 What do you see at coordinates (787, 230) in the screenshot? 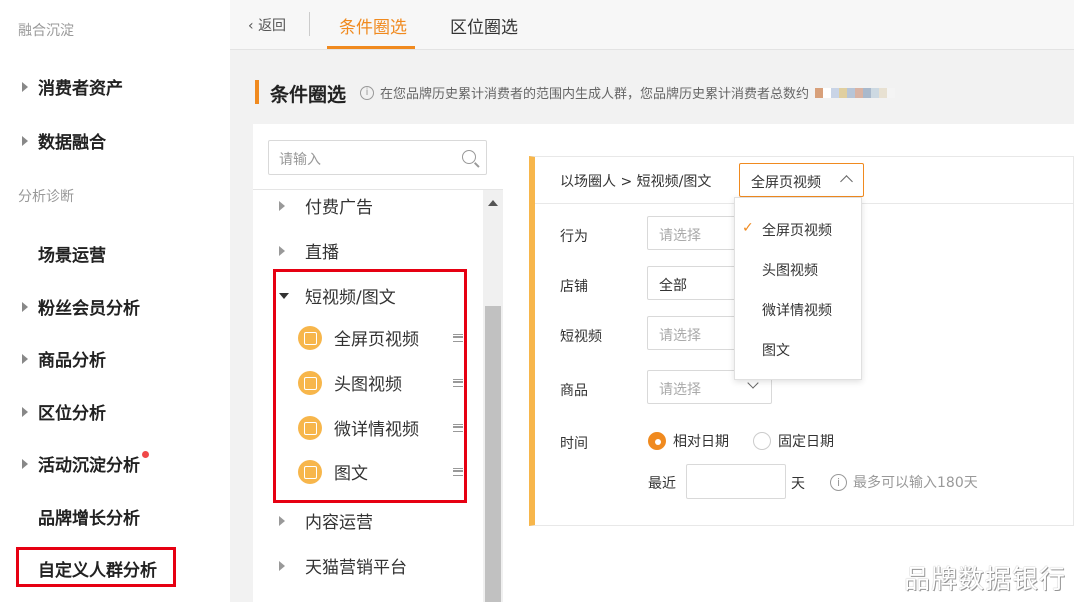
I see `dropdown-option: 全屏页视频` at bounding box center [787, 230].